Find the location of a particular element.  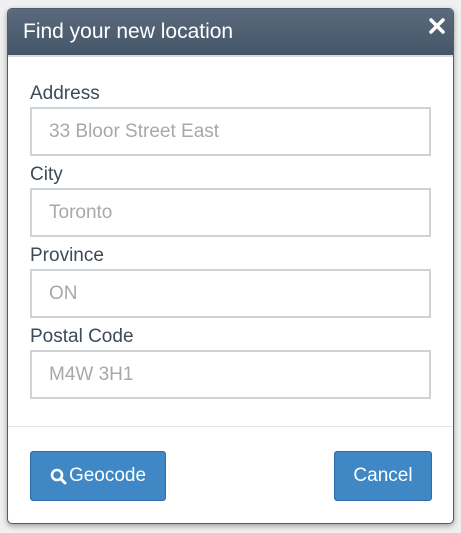

search-icon is located at coordinates (58, 476).